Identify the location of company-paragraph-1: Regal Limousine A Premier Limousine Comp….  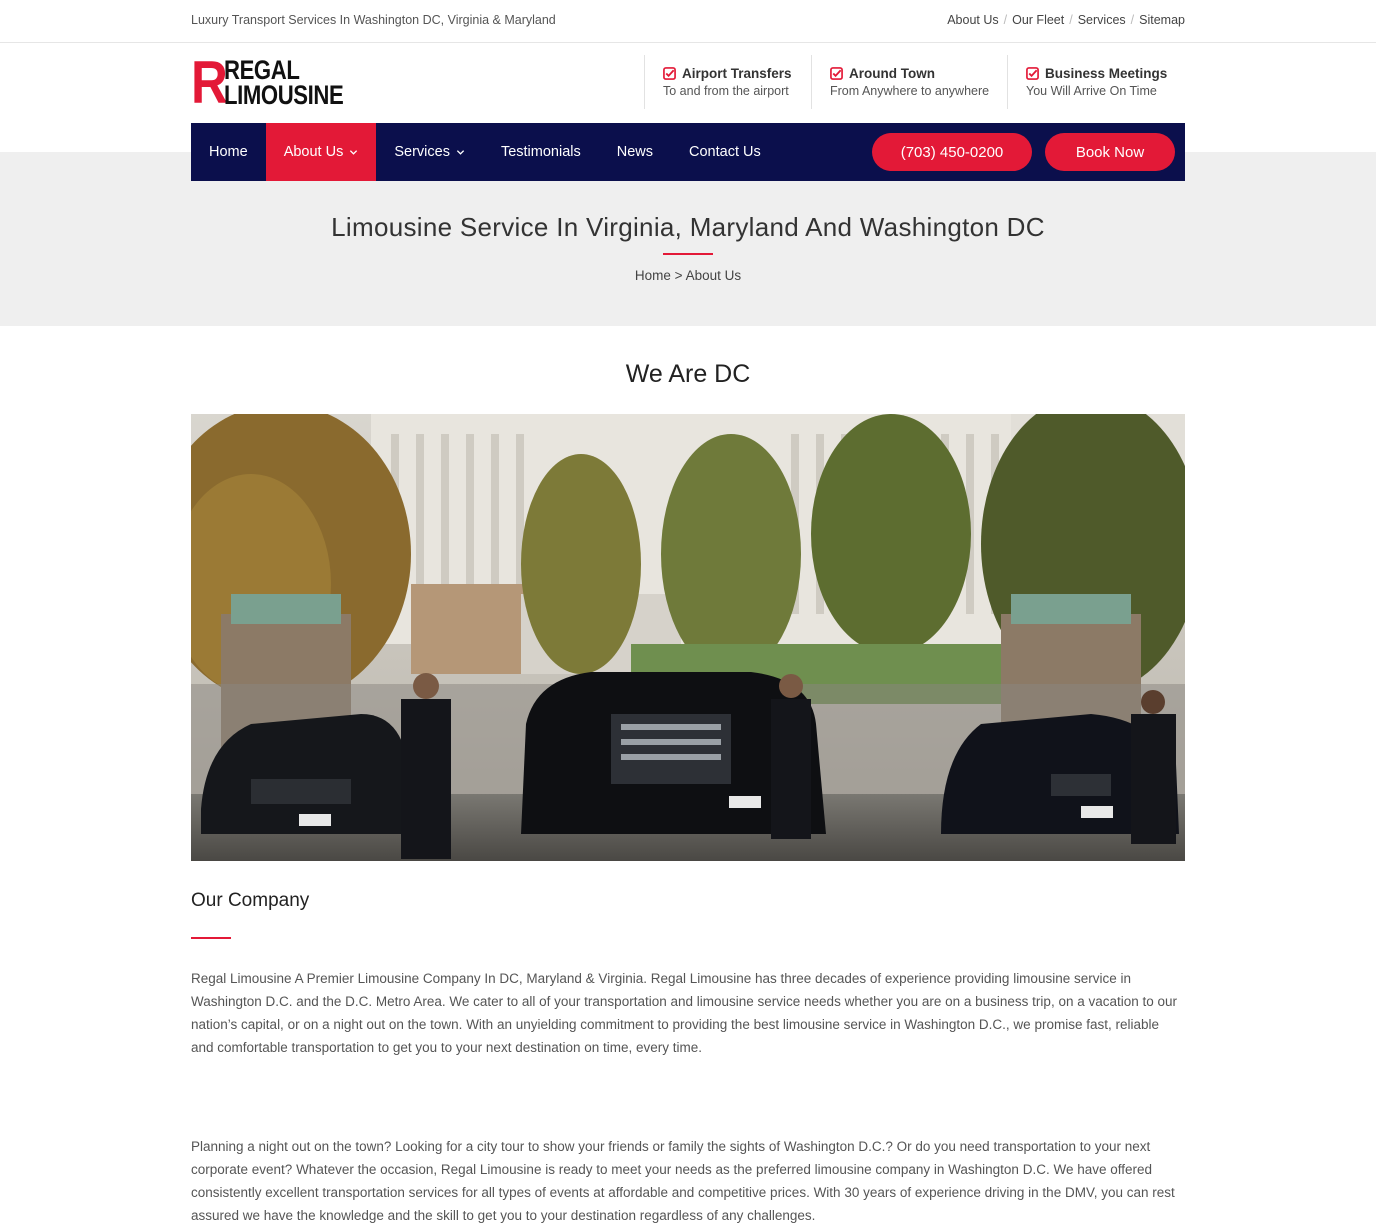
(684, 1013).